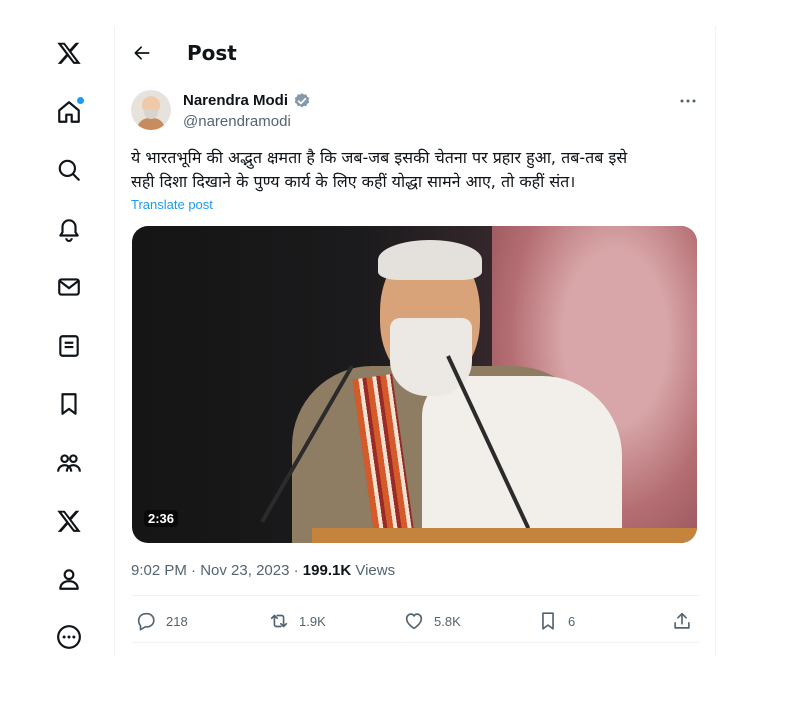 This screenshot has height=704, width=788. I want to click on video-duration: 2:36, so click(161, 518).